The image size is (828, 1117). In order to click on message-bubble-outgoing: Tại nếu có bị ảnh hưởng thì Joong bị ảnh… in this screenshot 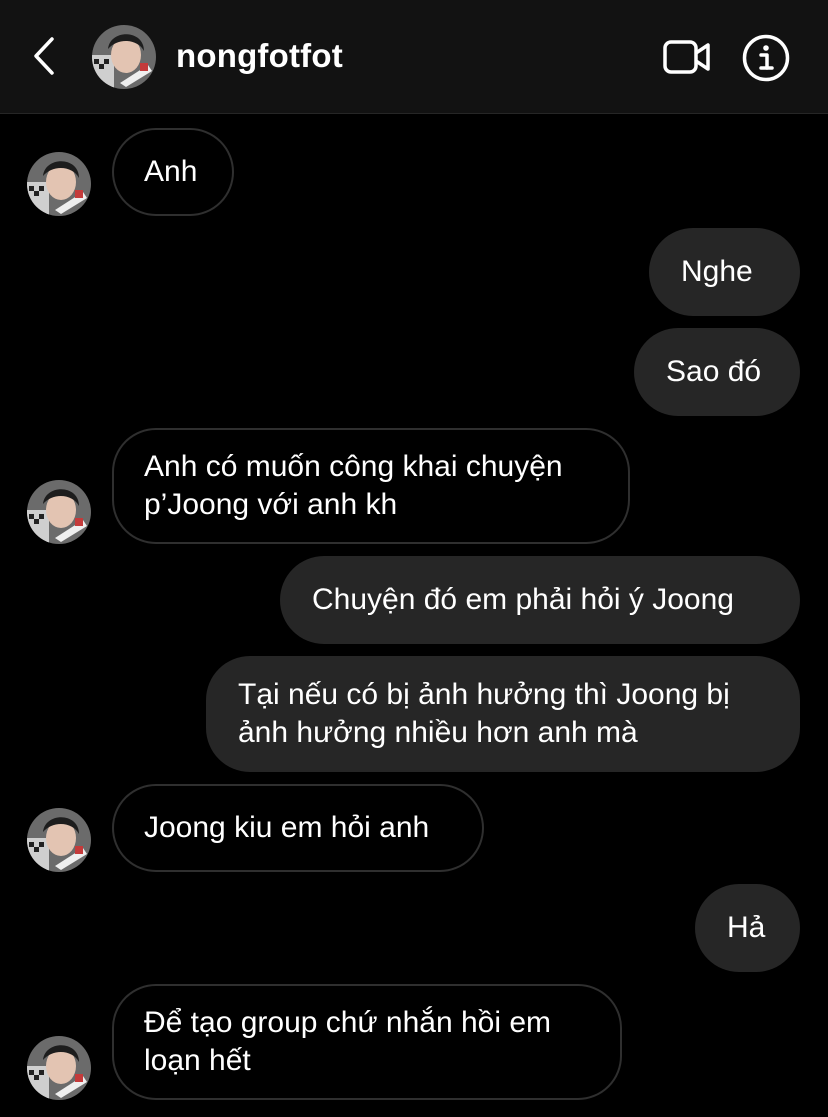, I will do `click(503, 714)`.